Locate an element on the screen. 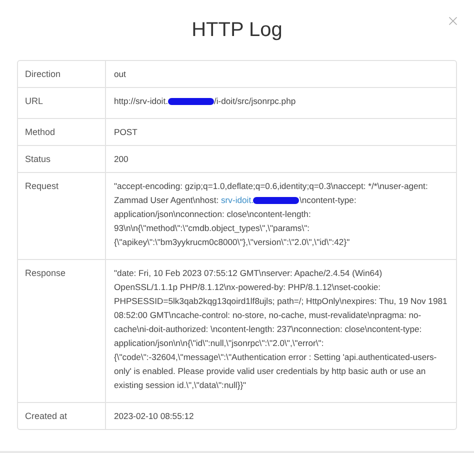 This screenshot has width=474, height=453. field-value: 2023-02-10 08:55:12 is located at coordinates (281, 415).